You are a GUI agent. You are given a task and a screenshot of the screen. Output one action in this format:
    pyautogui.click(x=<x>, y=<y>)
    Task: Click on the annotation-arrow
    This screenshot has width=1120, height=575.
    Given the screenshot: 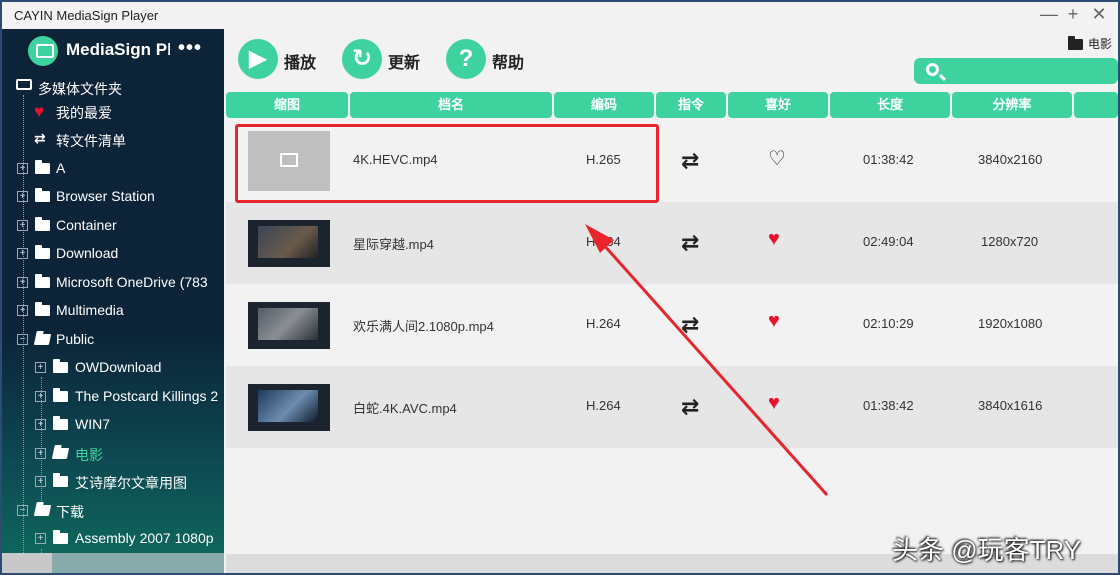 What is the action you would take?
    pyautogui.click(x=707, y=360)
    